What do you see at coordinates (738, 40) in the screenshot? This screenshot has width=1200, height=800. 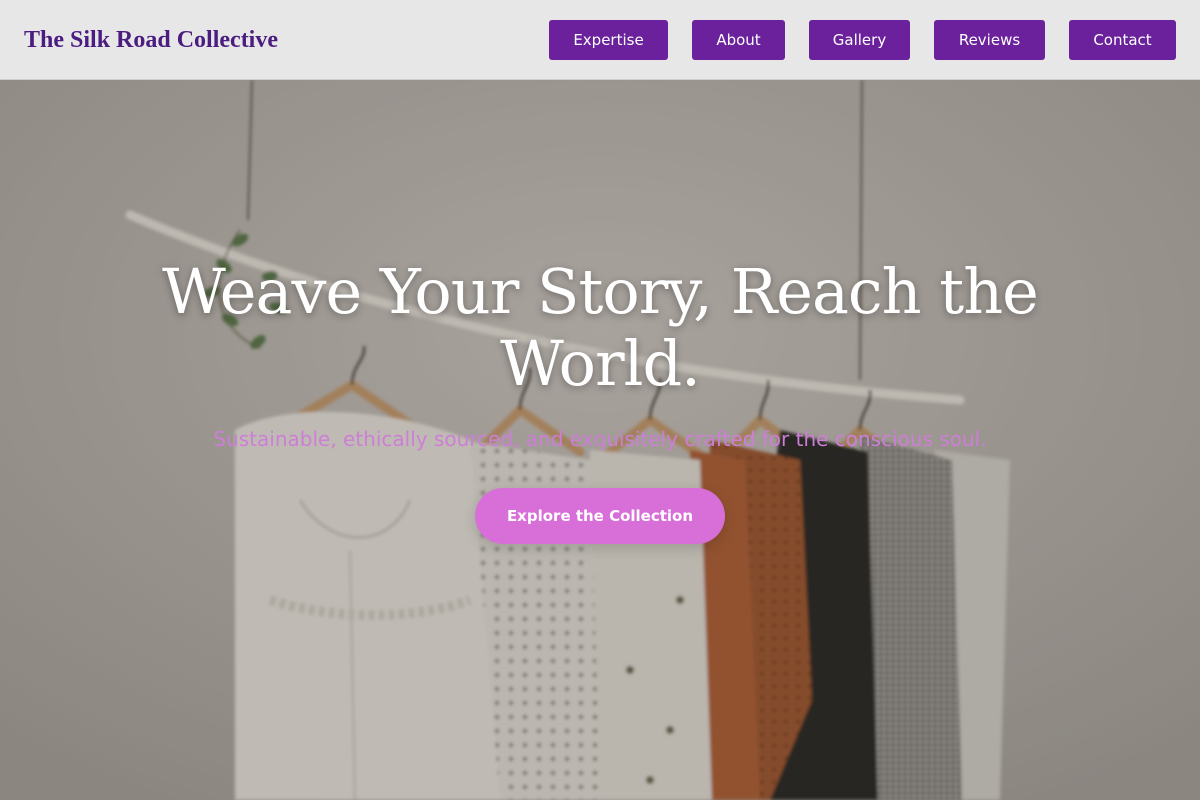 I see `nav-button-about: About` at bounding box center [738, 40].